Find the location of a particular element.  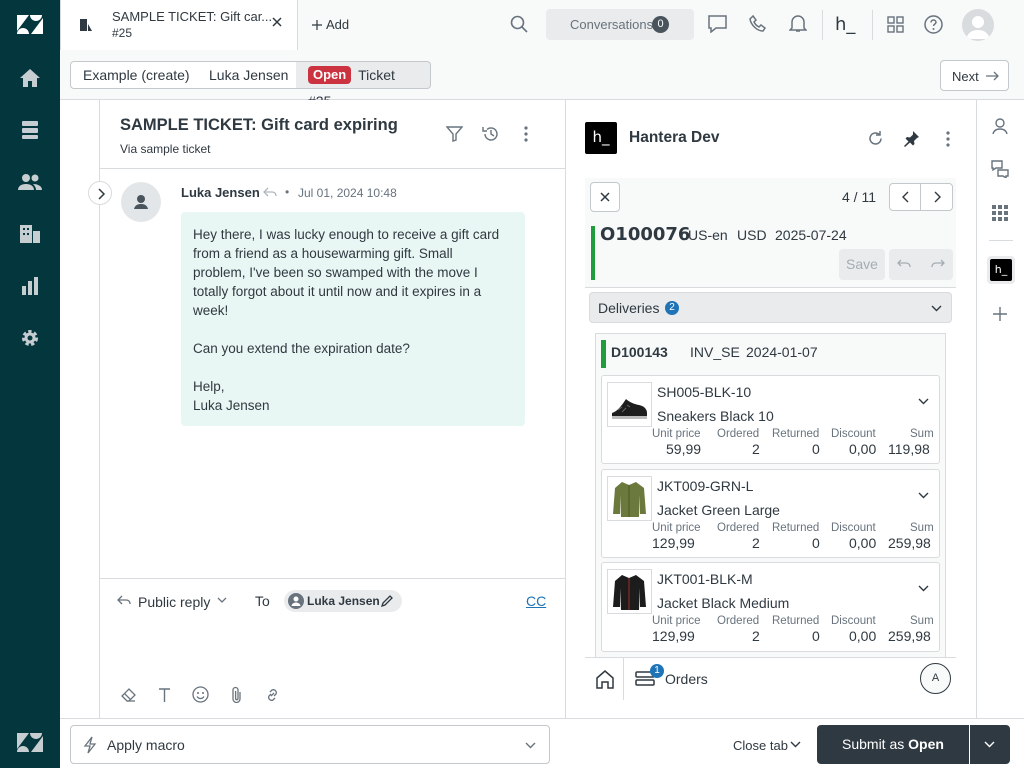

breadcrumb-ticket: Open Ticket #25 is located at coordinates (363, 85).